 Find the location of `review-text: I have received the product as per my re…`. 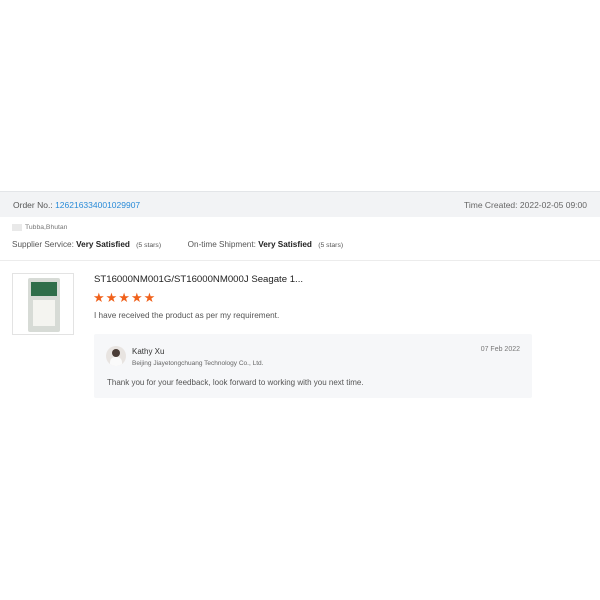

review-text: I have received the product as per my re… is located at coordinates (187, 315).